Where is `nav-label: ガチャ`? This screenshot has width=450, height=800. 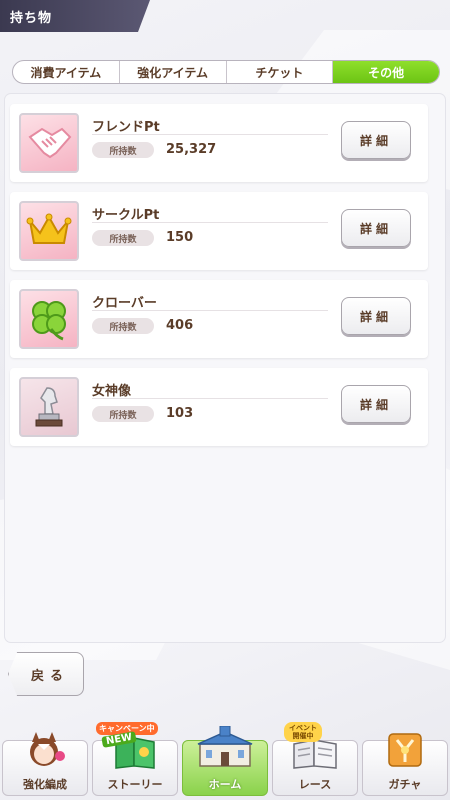
nav-label: ガチャ is located at coordinates (405, 784).